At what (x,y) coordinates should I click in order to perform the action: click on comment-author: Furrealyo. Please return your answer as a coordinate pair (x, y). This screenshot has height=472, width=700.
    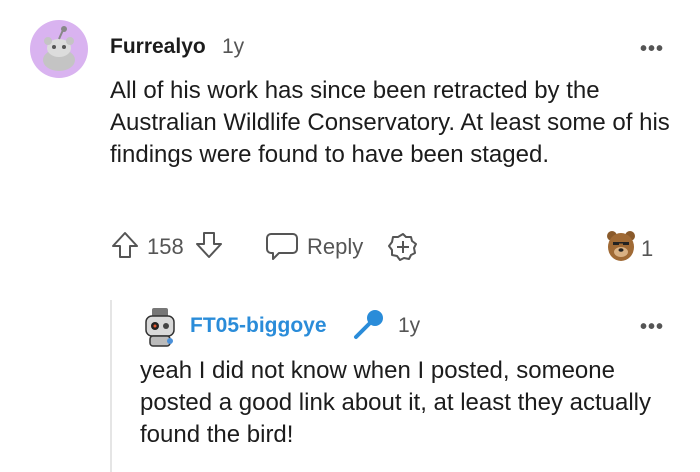
    Looking at the image, I should click on (158, 47).